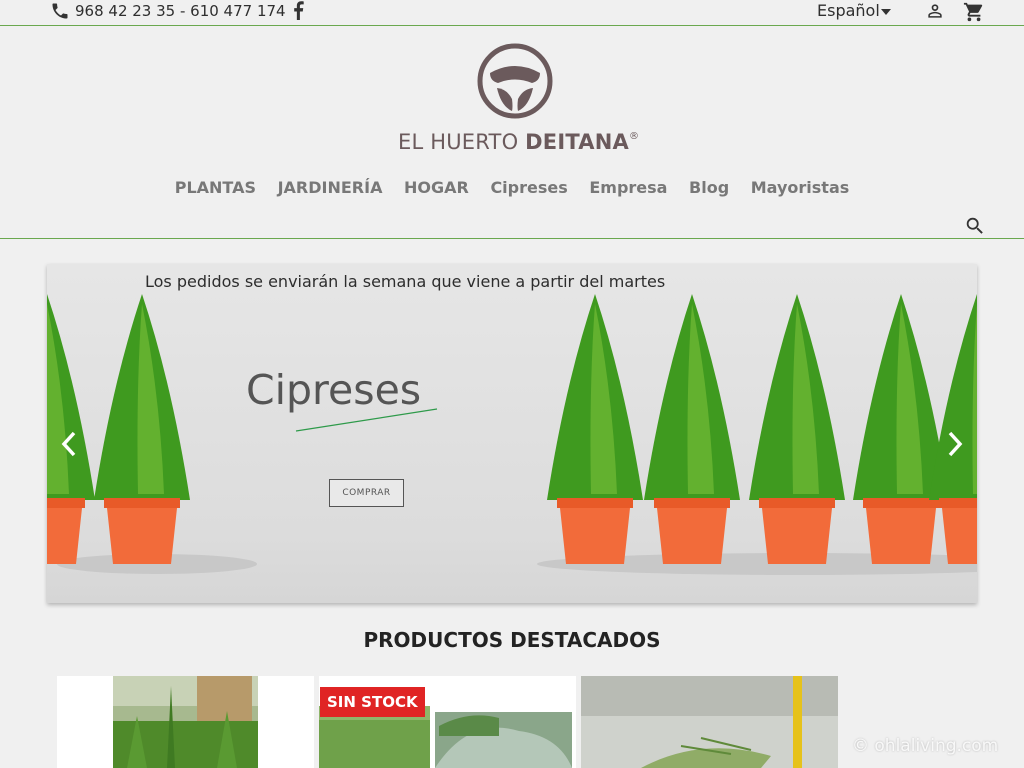  Describe the element at coordinates (528, 187) in the screenshot. I see `nav-item-cipreses: Cipreses` at that location.